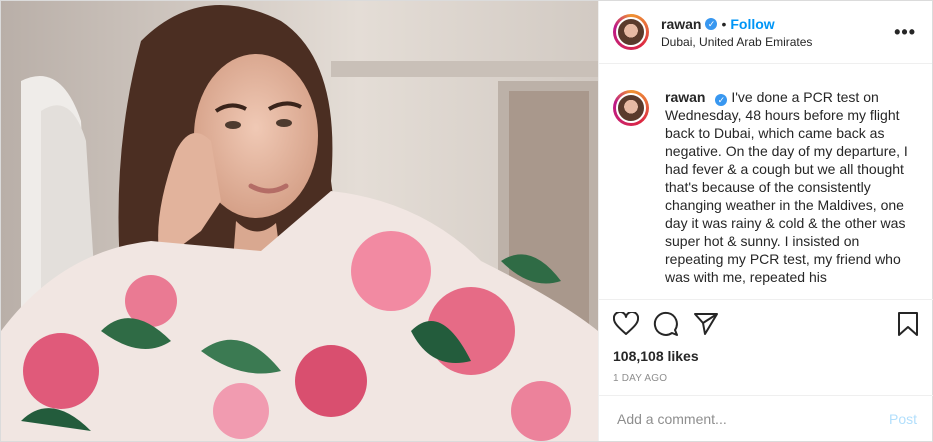  I want to click on bookmark-icon, so click(908, 324).